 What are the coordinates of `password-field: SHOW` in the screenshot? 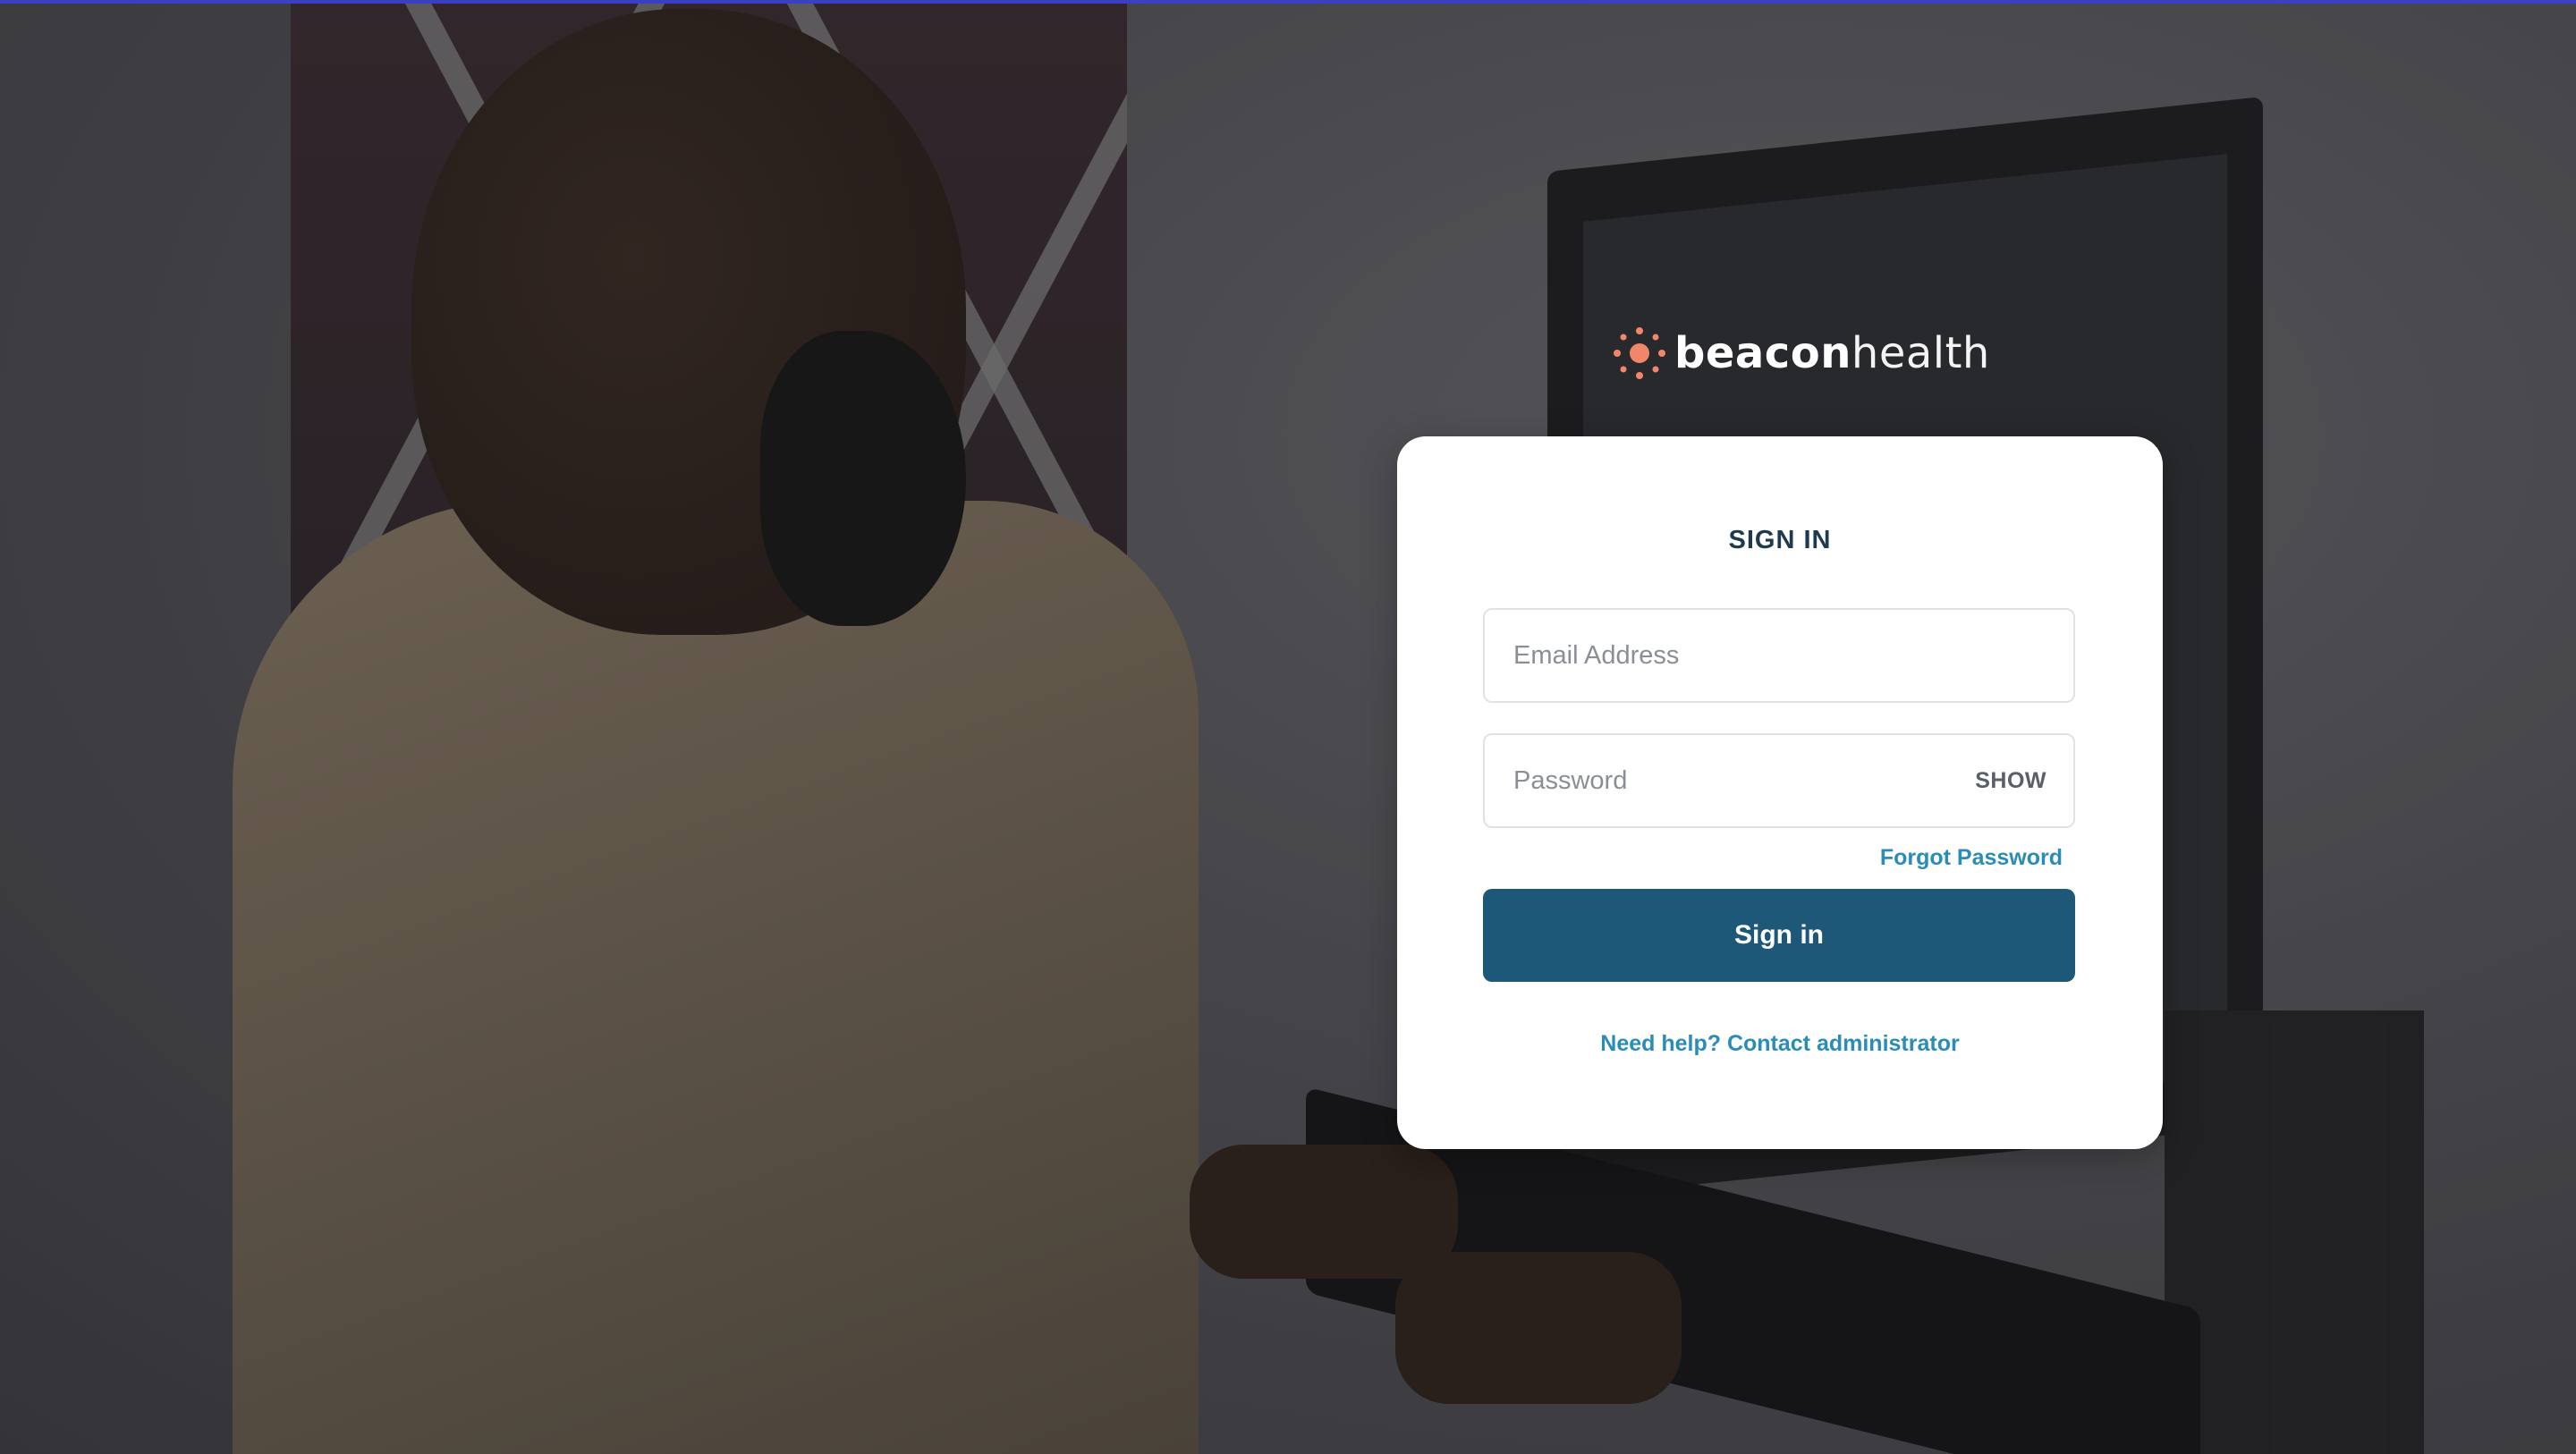 It's located at (1779, 780).